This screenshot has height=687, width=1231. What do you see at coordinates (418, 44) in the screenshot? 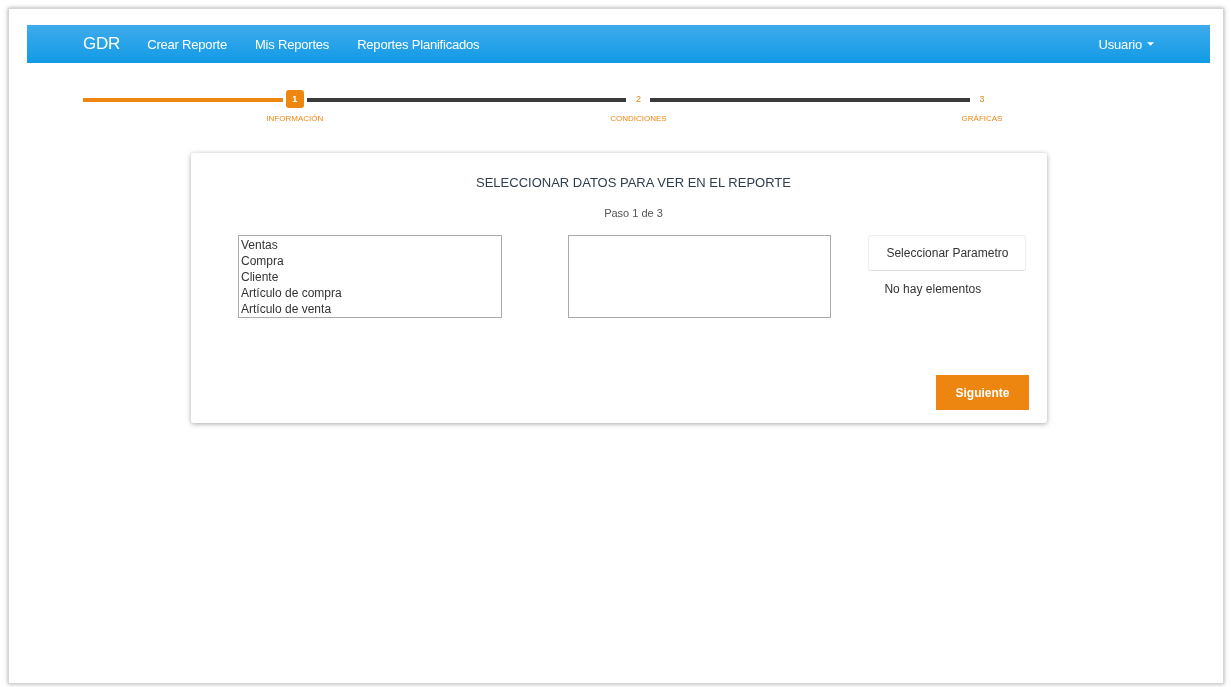
I see `nav-link: Reportes Planificados` at bounding box center [418, 44].